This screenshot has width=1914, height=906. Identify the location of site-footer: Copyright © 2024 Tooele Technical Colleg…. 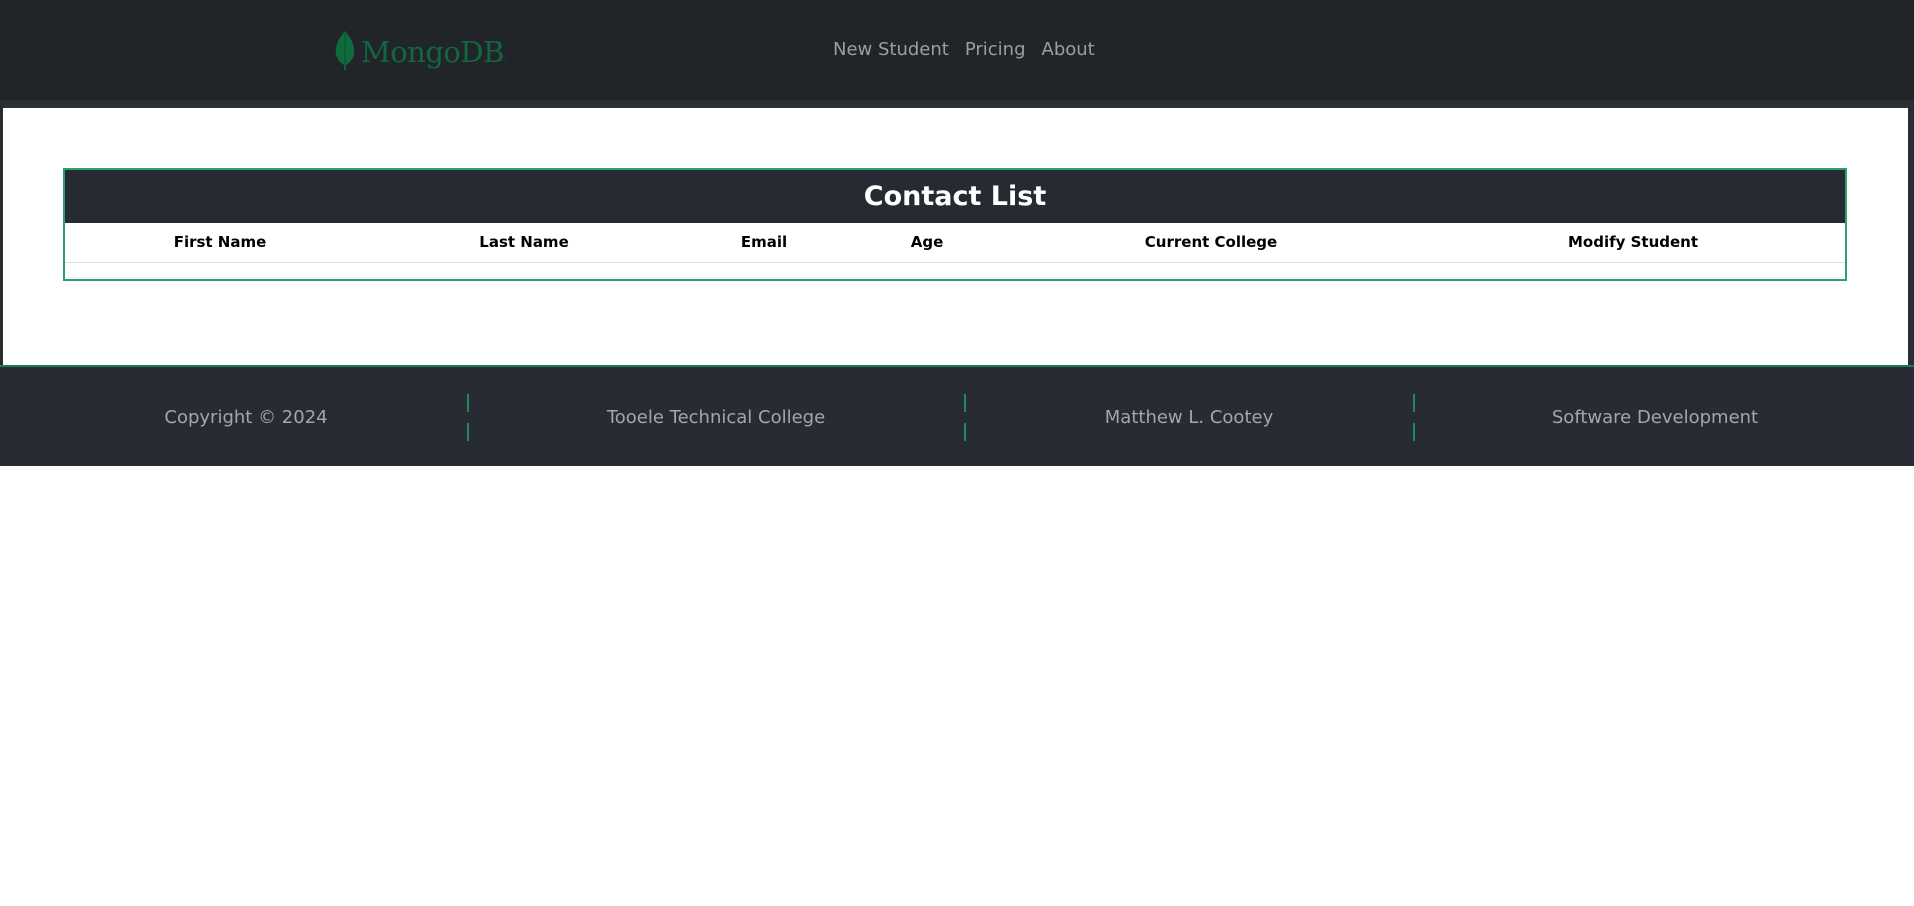
(957, 416).